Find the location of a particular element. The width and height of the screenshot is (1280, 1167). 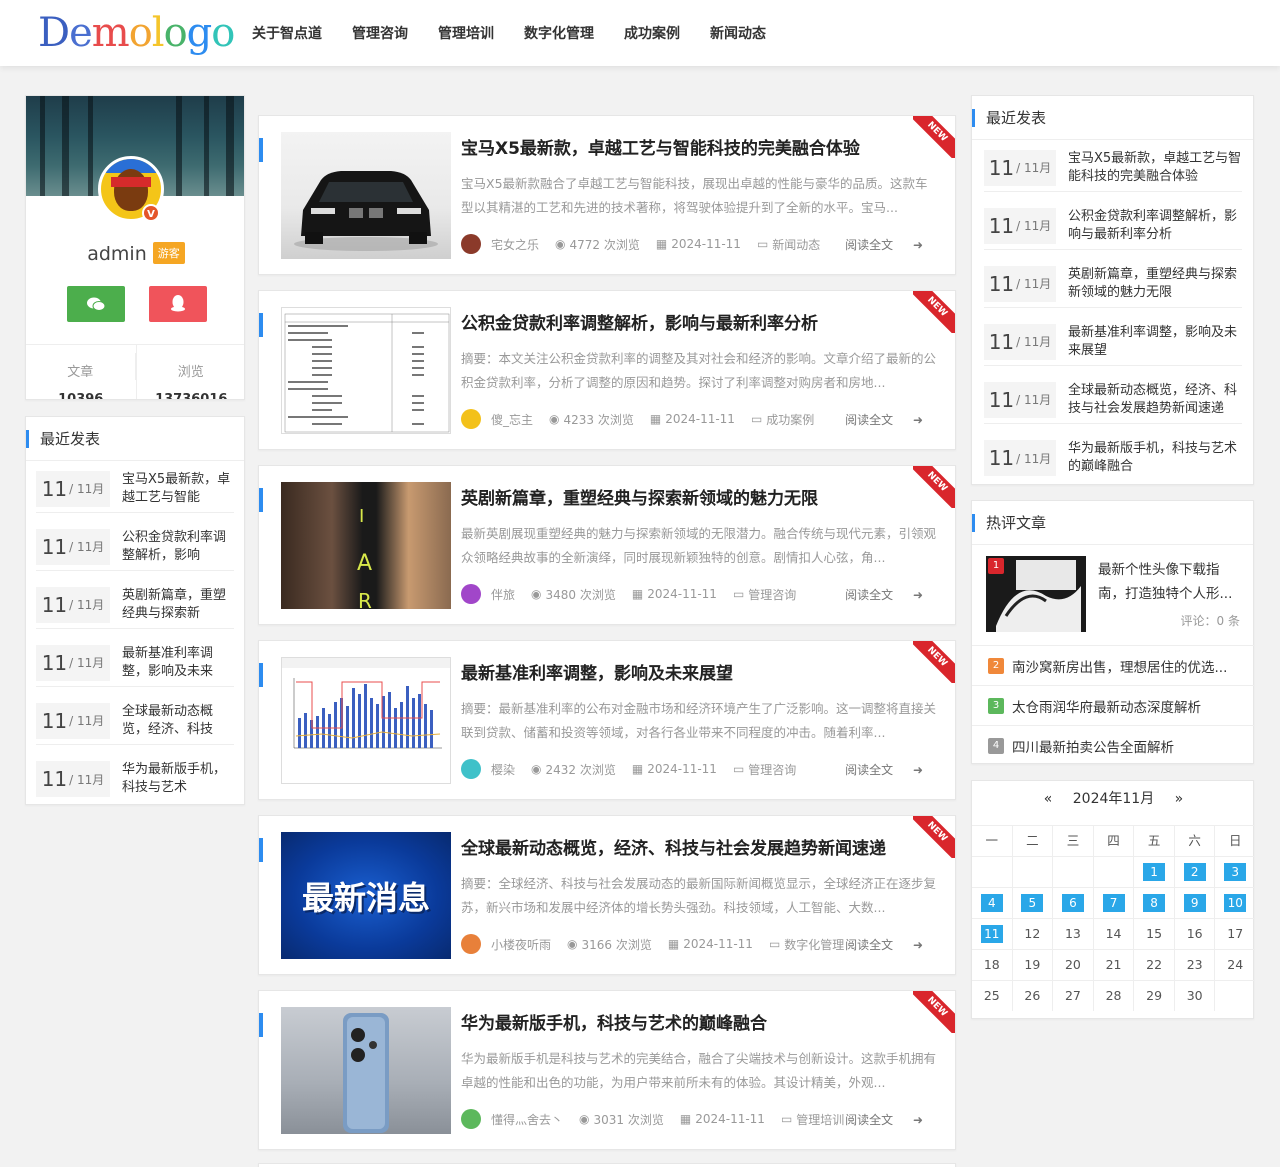

list-item: 11/ 11月 公积金贷款利率调整解析，影响 is located at coordinates (135, 547).